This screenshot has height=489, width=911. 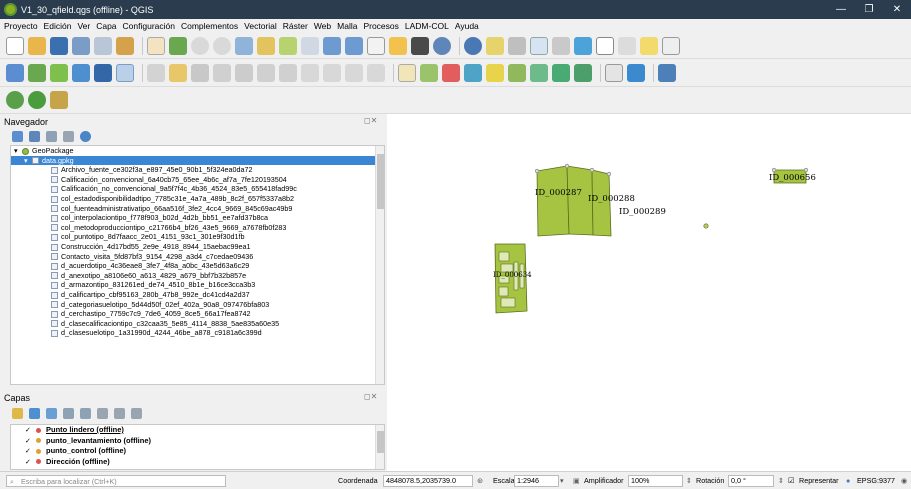 What do you see at coordinates (21, 26) in the screenshot?
I see `menu-proyecto: Proyecto` at bounding box center [21, 26].